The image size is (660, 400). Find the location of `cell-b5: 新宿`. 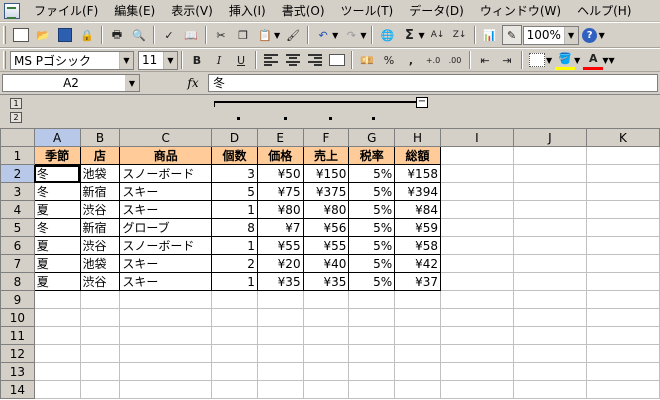

cell-b5: 新宿 is located at coordinates (100, 227).